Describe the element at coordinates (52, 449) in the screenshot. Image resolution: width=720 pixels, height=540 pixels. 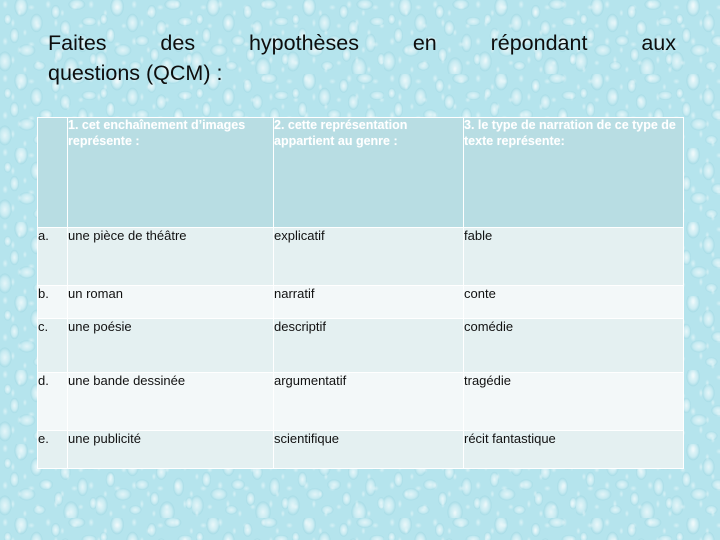
I see `row-letter: e.` at that location.